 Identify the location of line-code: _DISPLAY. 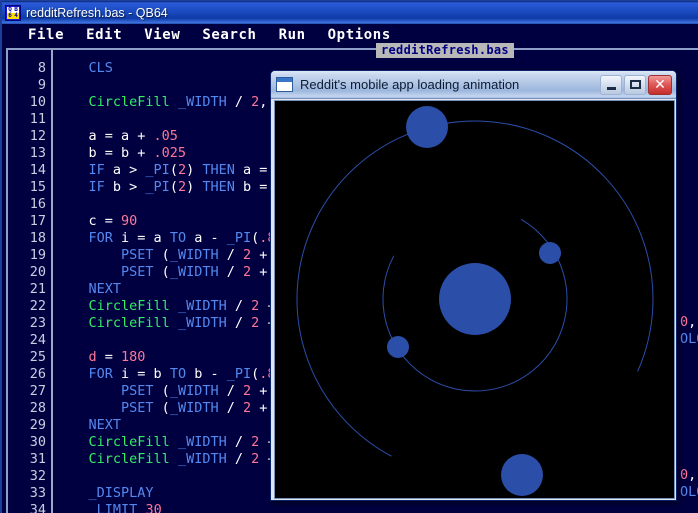
(121, 493).